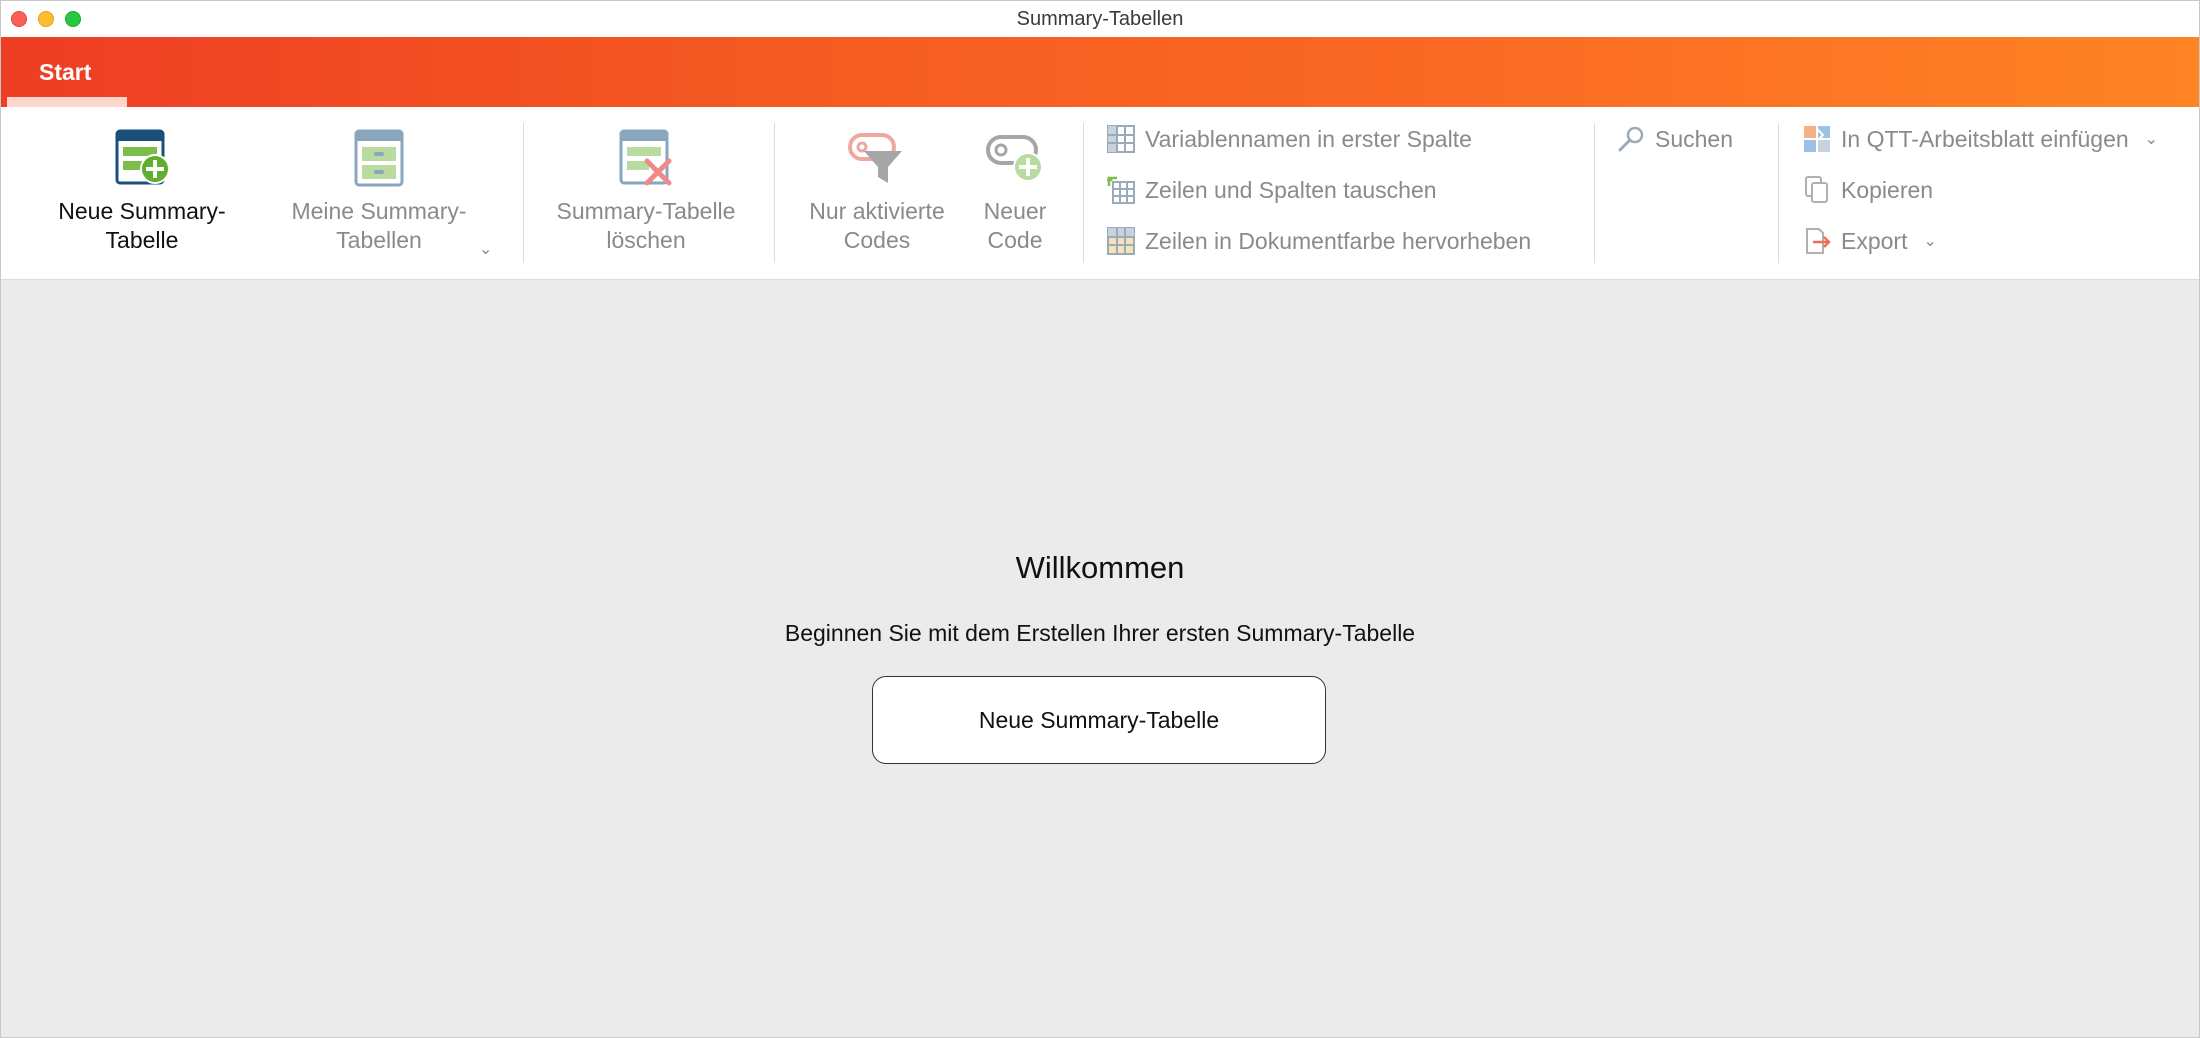 The width and height of the screenshot is (2200, 1038). Describe the element at coordinates (1308, 138) in the screenshot. I see `variable-names-first-column-label: Variablennamen in erster Spalte` at that location.